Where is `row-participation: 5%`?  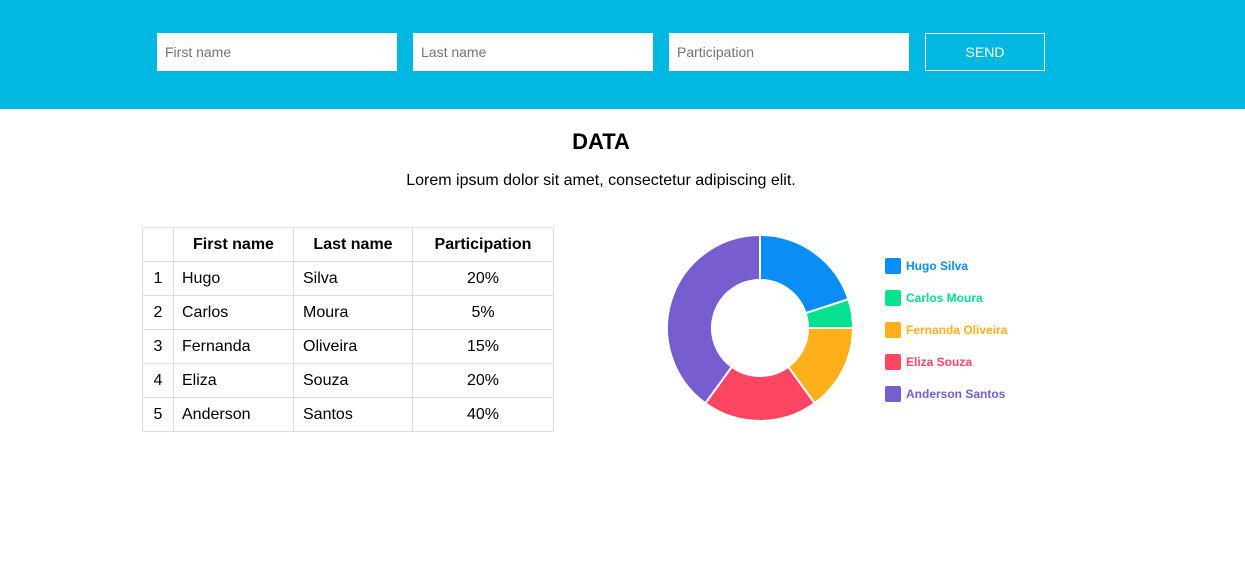 row-participation: 5% is located at coordinates (483, 312).